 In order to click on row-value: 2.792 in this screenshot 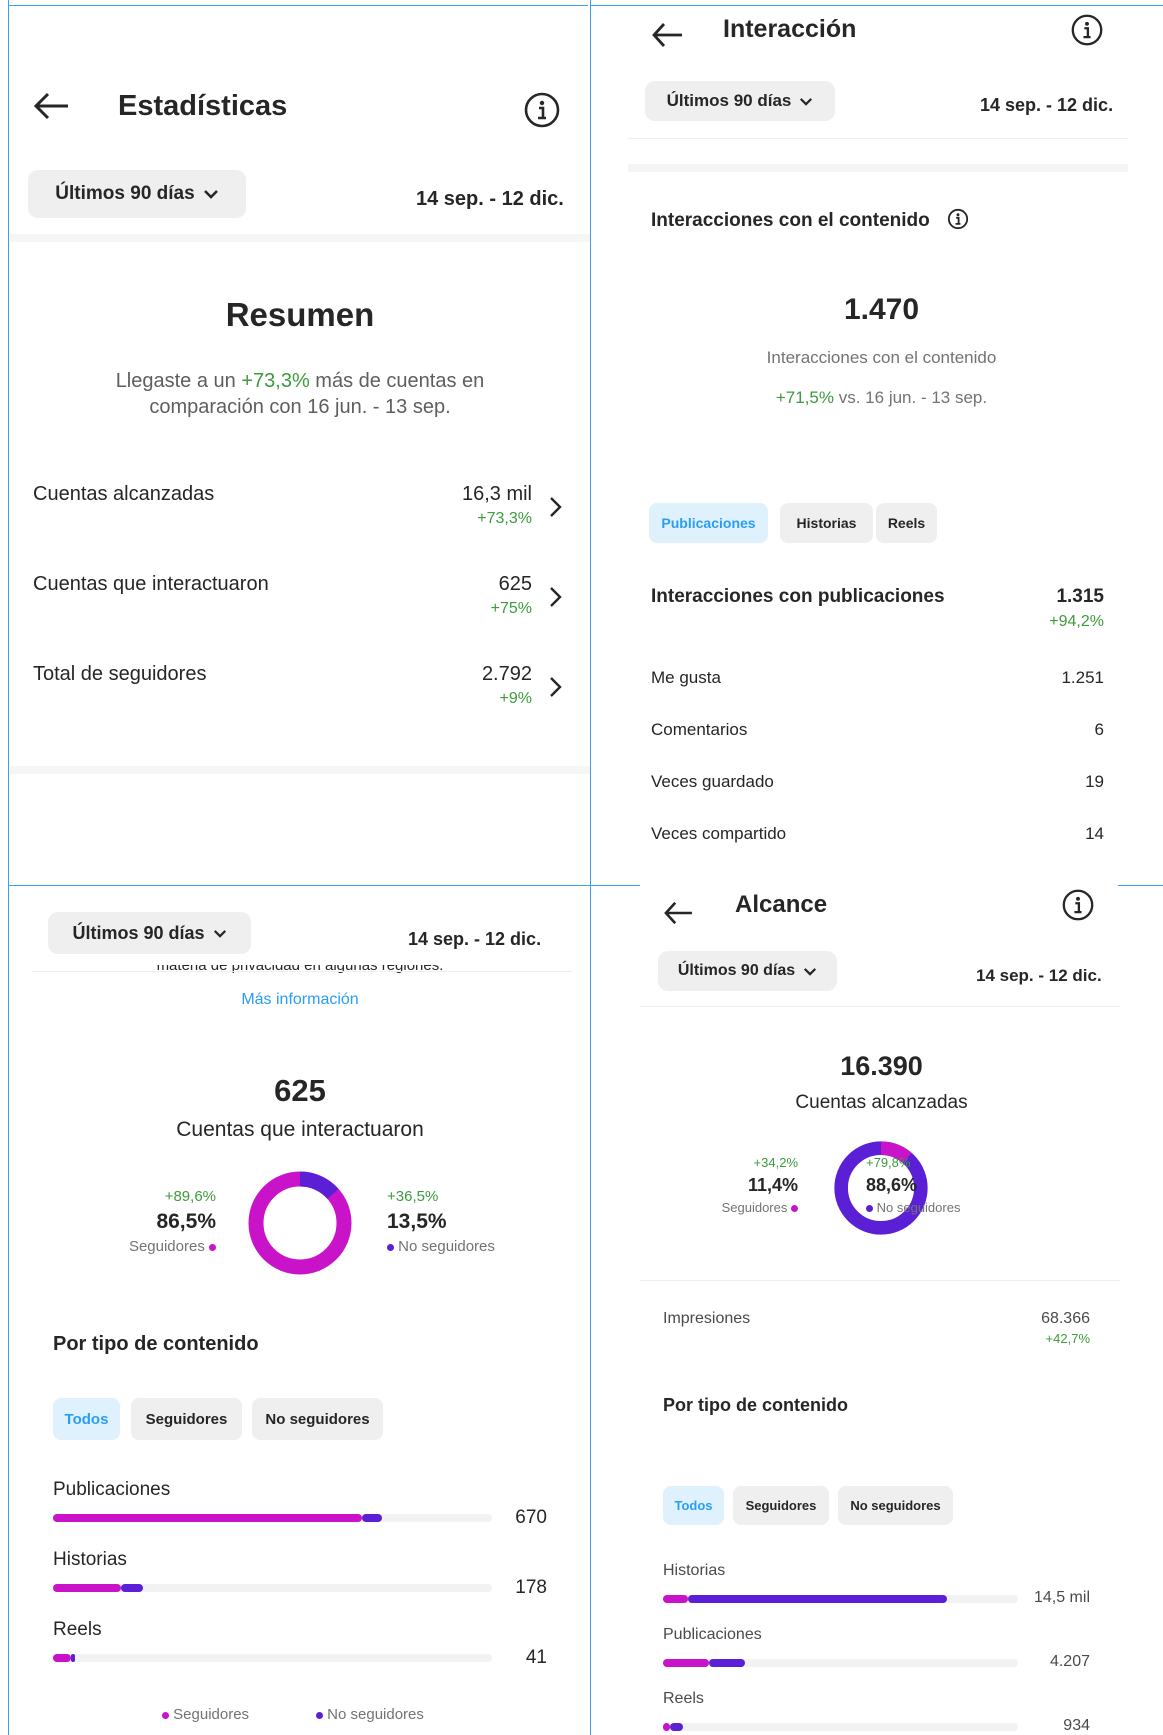, I will do `click(506, 674)`.